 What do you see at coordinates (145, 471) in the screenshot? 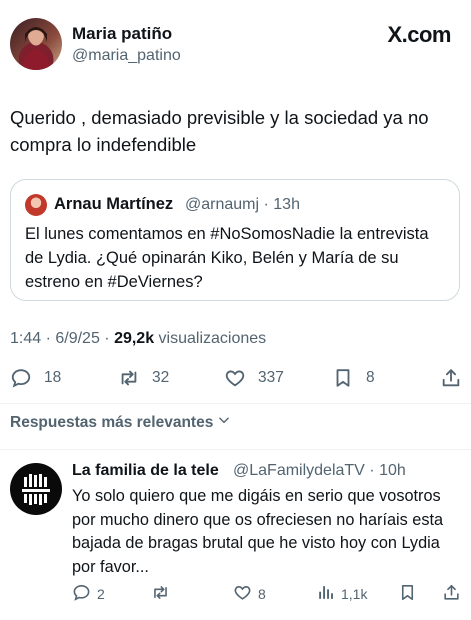
I see `reply-author-name: La familia de la tele` at bounding box center [145, 471].